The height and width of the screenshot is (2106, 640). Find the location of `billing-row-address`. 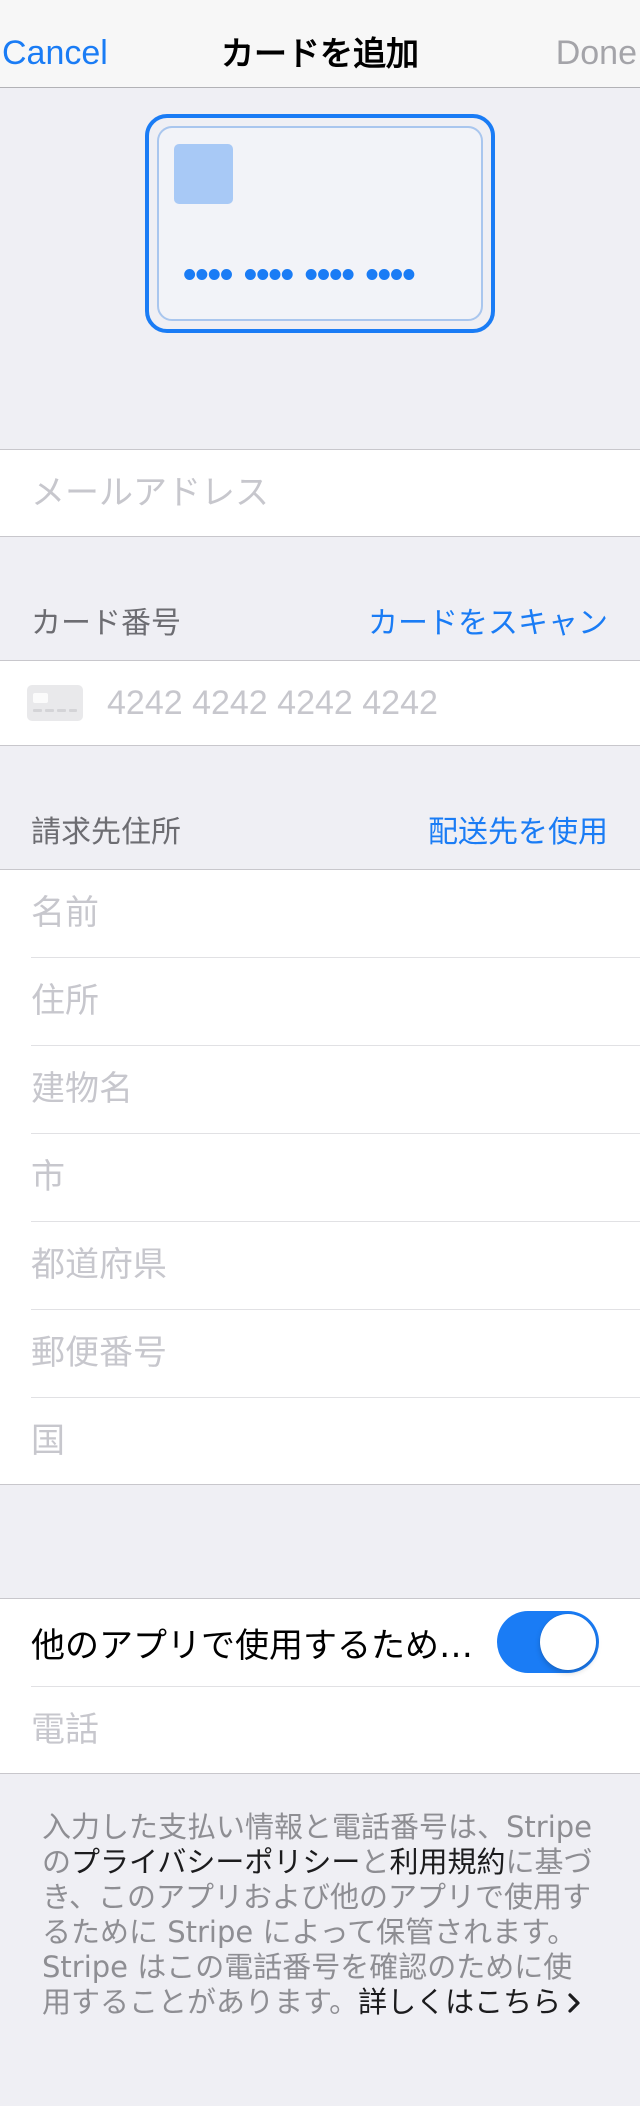

billing-row-address is located at coordinates (320, 1001).